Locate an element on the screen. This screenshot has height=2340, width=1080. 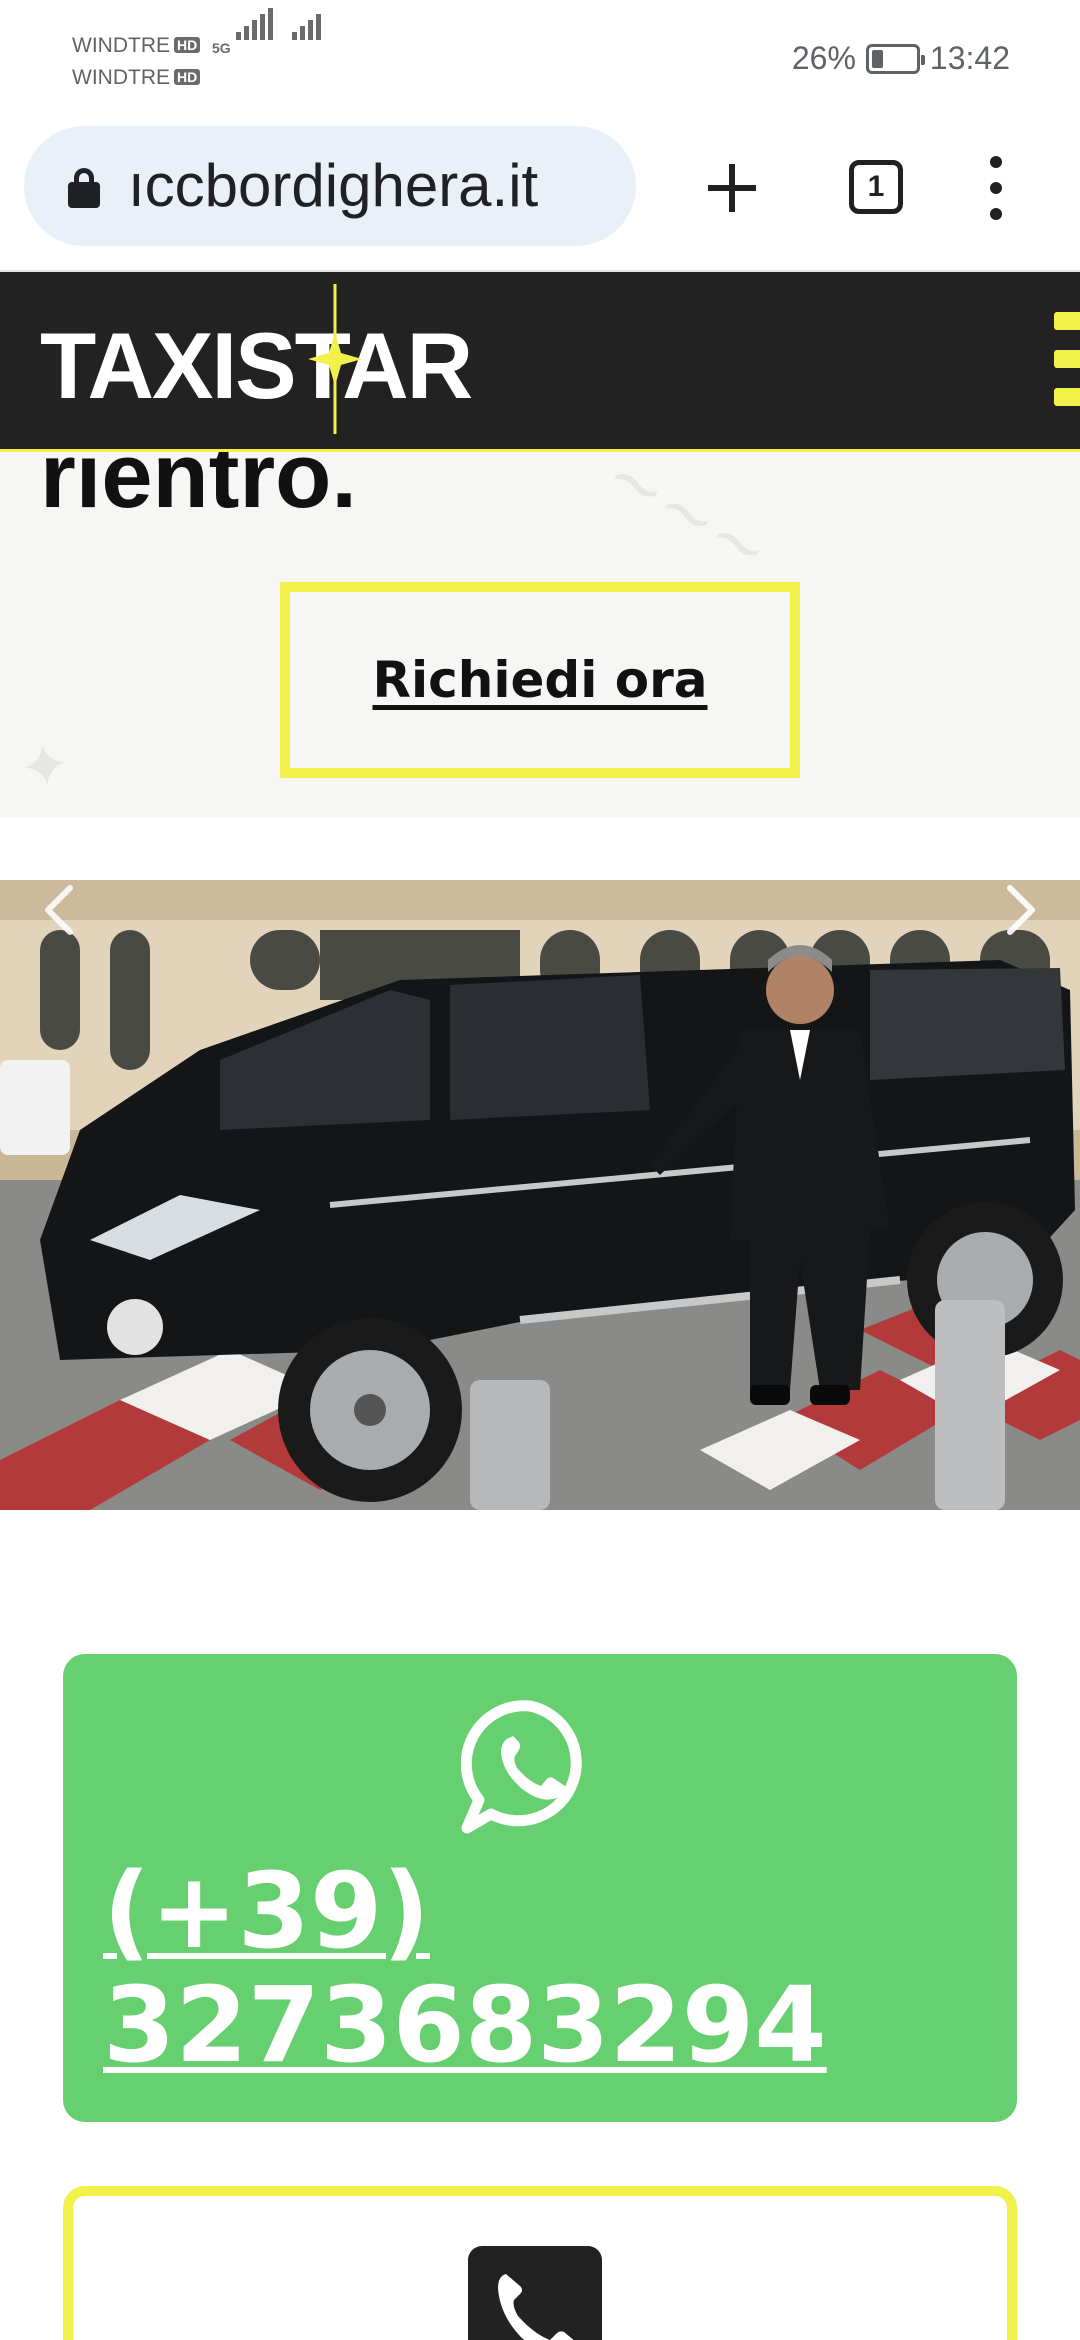
browser-toolbar: ıccbordighera.it 1 is located at coordinates (540, 196).